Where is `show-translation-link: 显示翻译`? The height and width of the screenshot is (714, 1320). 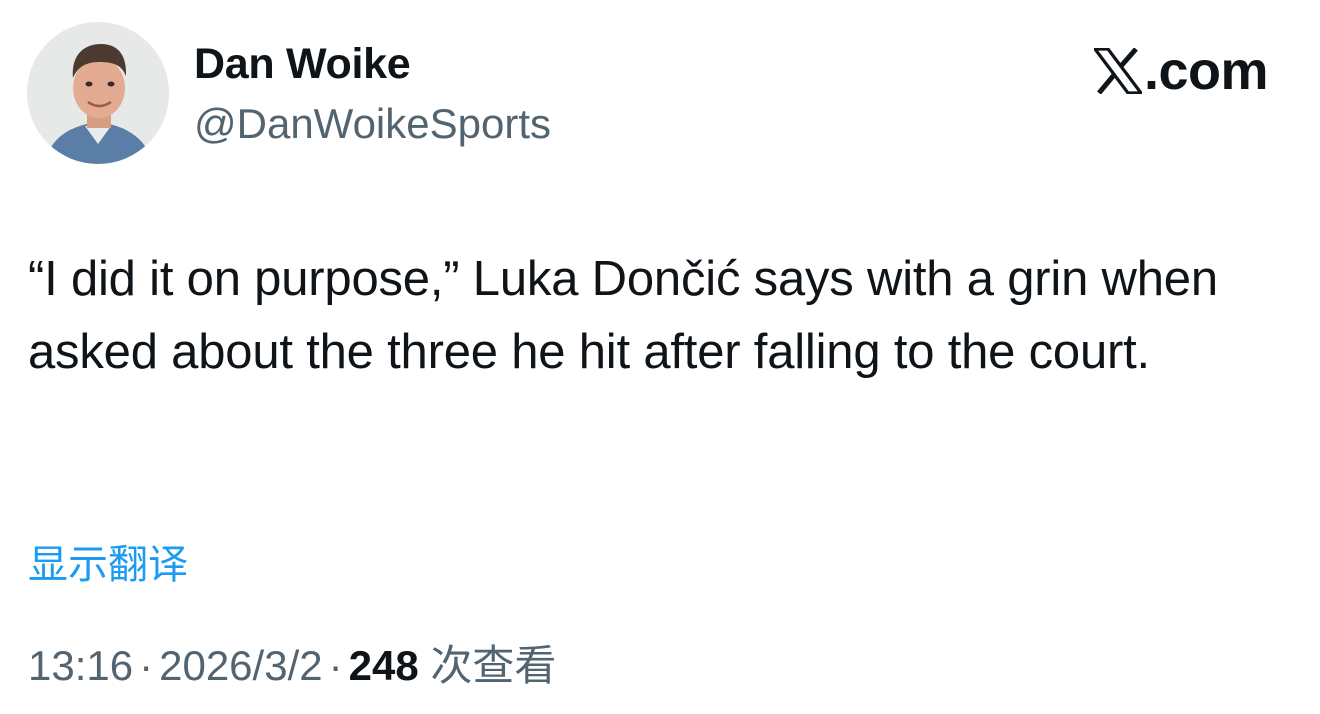 show-translation-link: 显示翻译 is located at coordinates (108, 565).